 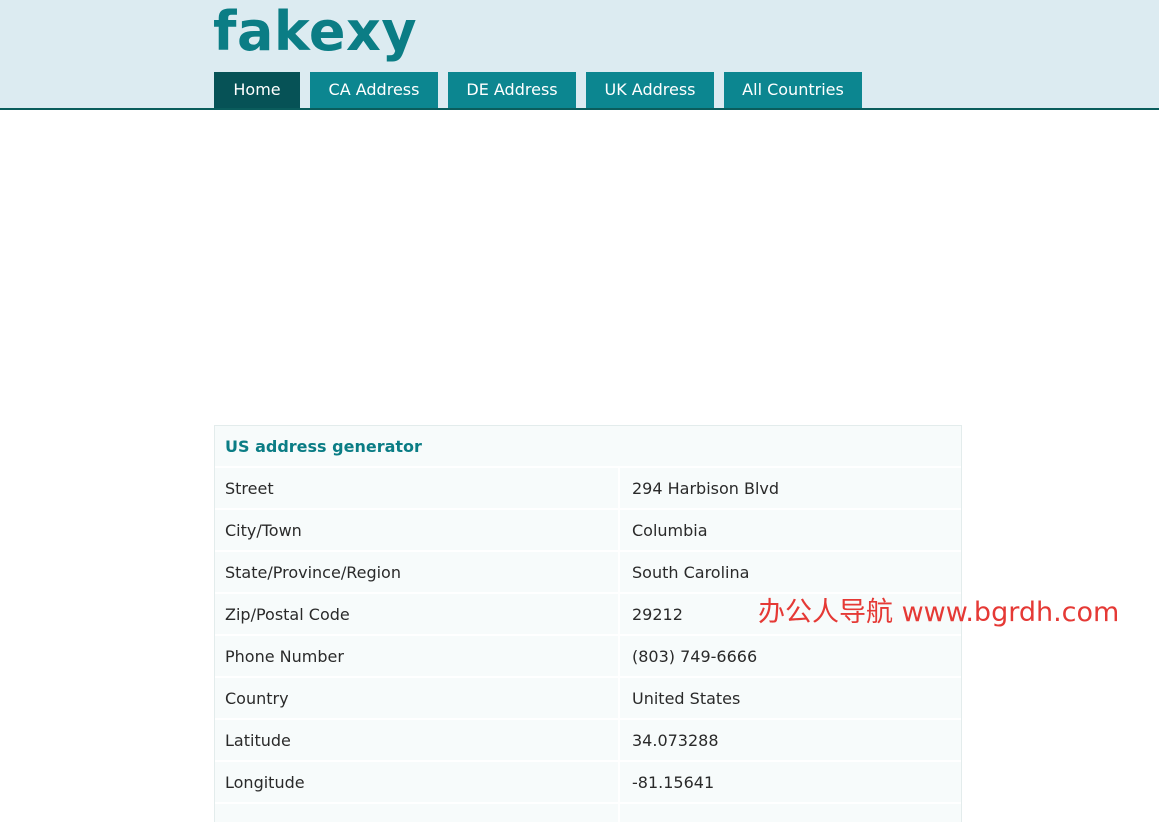 What do you see at coordinates (315, 32) in the screenshot?
I see `site-logo: fakexy` at bounding box center [315, 32].